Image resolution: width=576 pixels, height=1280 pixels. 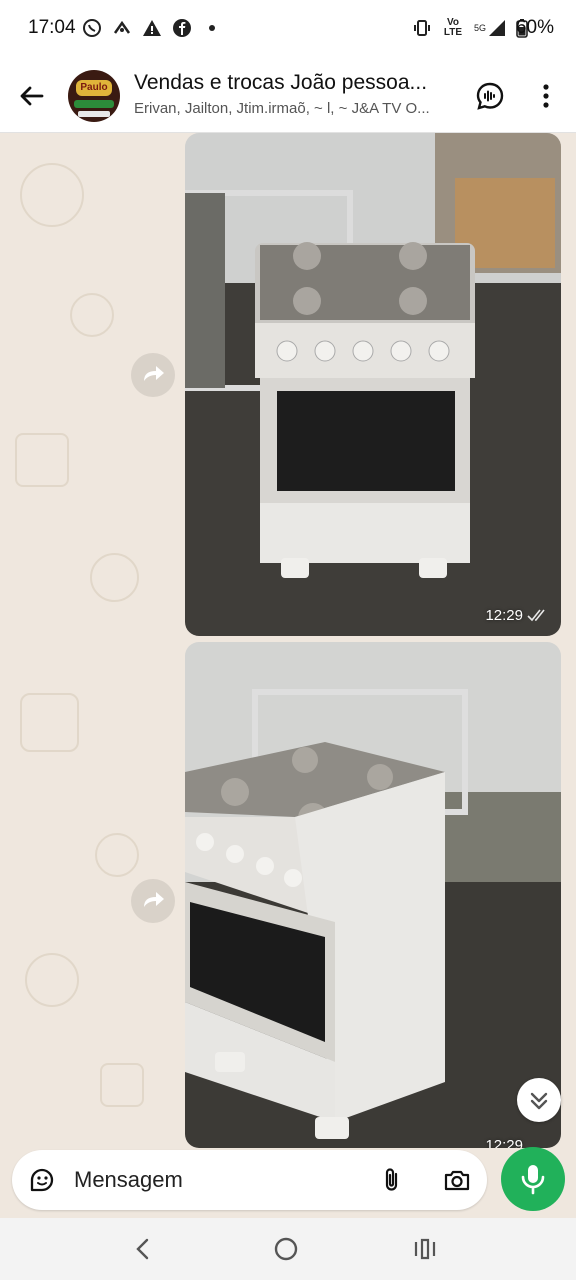 I want to click on nav-back-icon, so click(x=143, y=1249).